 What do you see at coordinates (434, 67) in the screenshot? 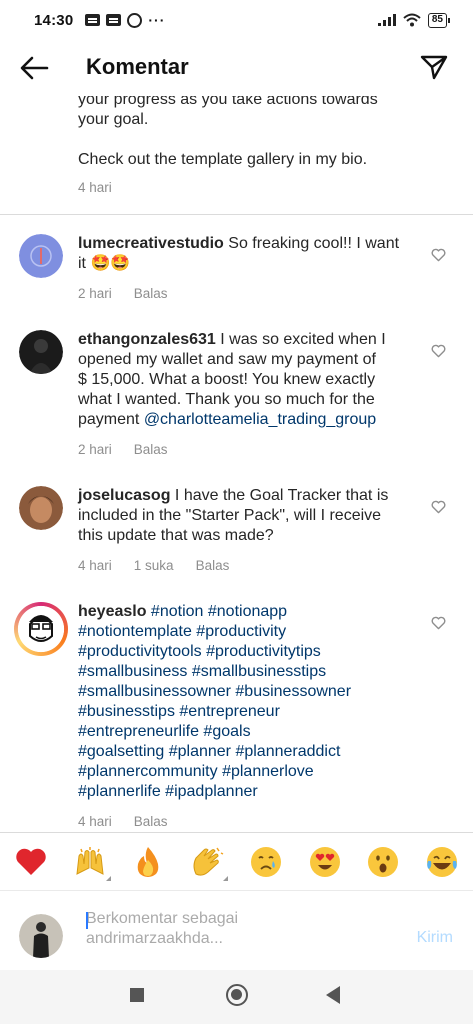
I see `send-icon` at bounding box center [434, 67].